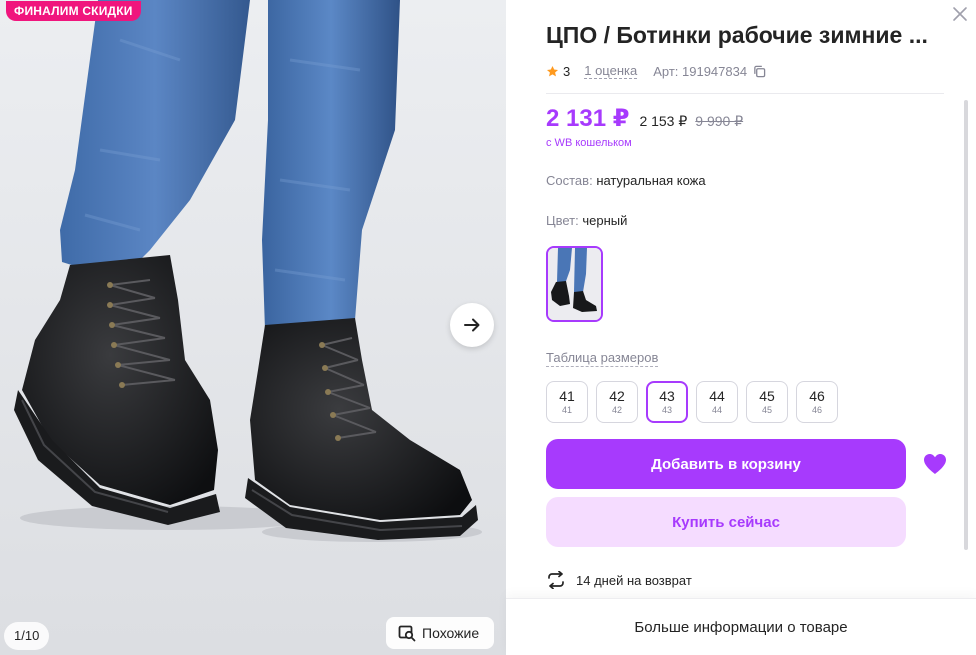 This screenshot has height=655, width=976. What do you see at coordinates (960, 14) in the screenshot?
I see `close-icon` at bounding box center [960, 14].